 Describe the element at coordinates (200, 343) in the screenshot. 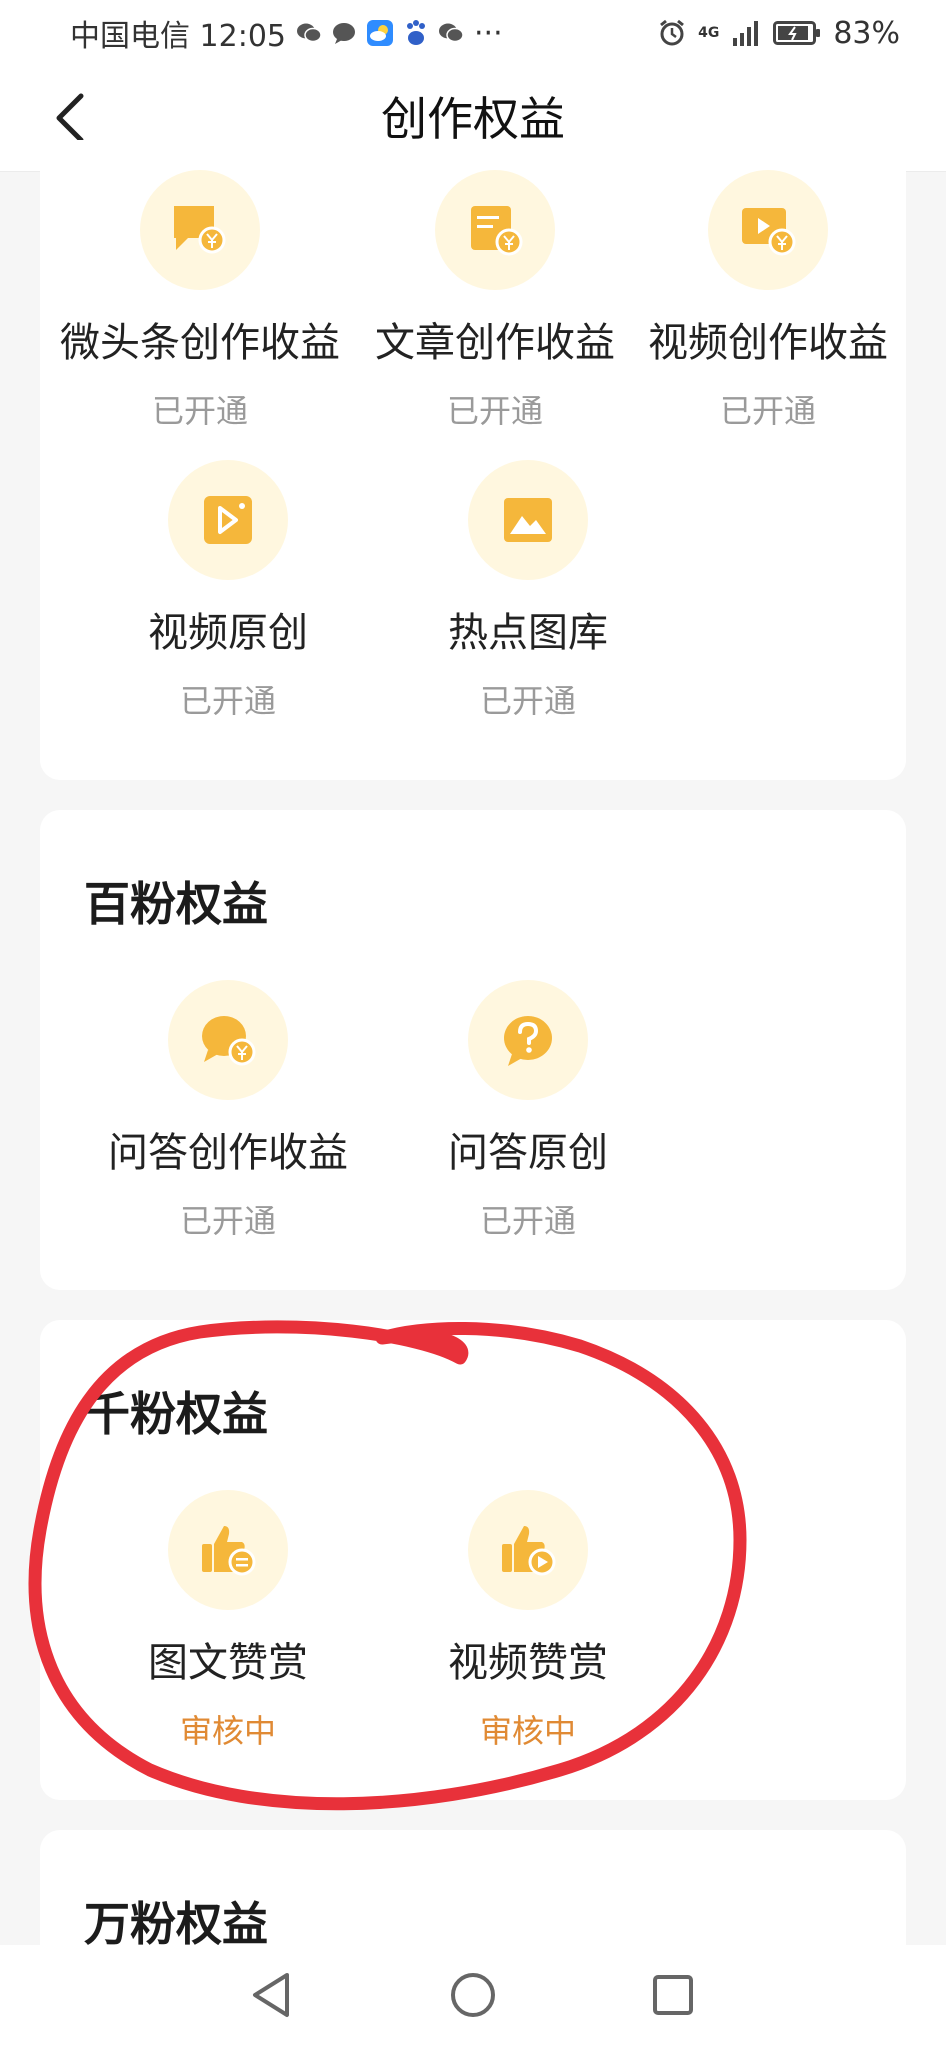

I see `benefit-label: 微头条创作收益` at that location.